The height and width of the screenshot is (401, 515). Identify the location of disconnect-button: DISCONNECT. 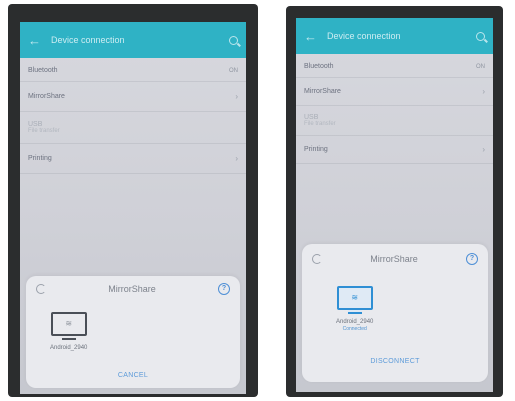
(395, 361).